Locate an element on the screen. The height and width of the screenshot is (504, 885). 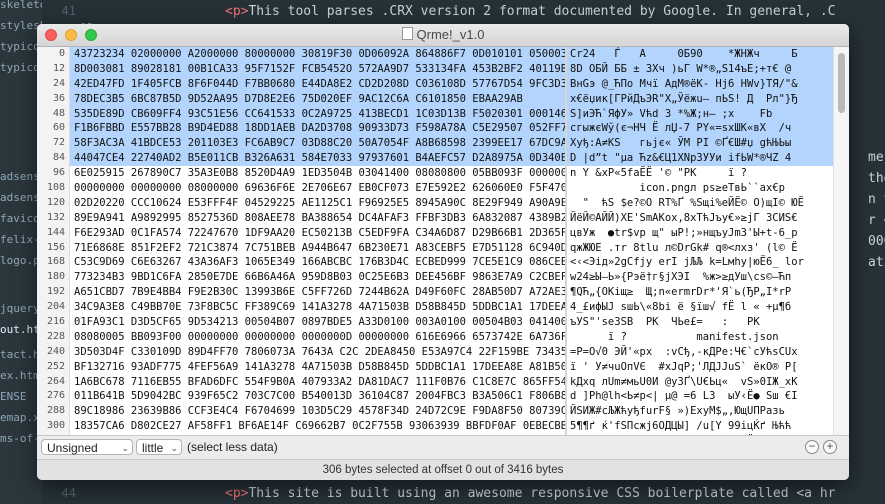
text-row: ї ? manifest.json is located at coordinates (700, 337).